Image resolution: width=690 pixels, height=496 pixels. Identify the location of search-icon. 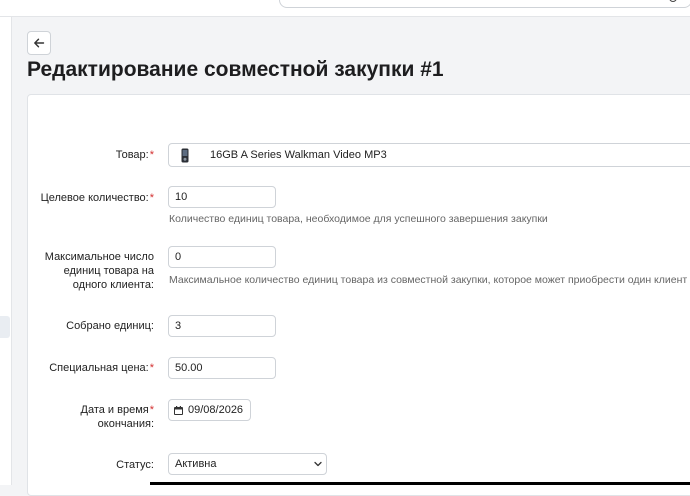
(673, 1).